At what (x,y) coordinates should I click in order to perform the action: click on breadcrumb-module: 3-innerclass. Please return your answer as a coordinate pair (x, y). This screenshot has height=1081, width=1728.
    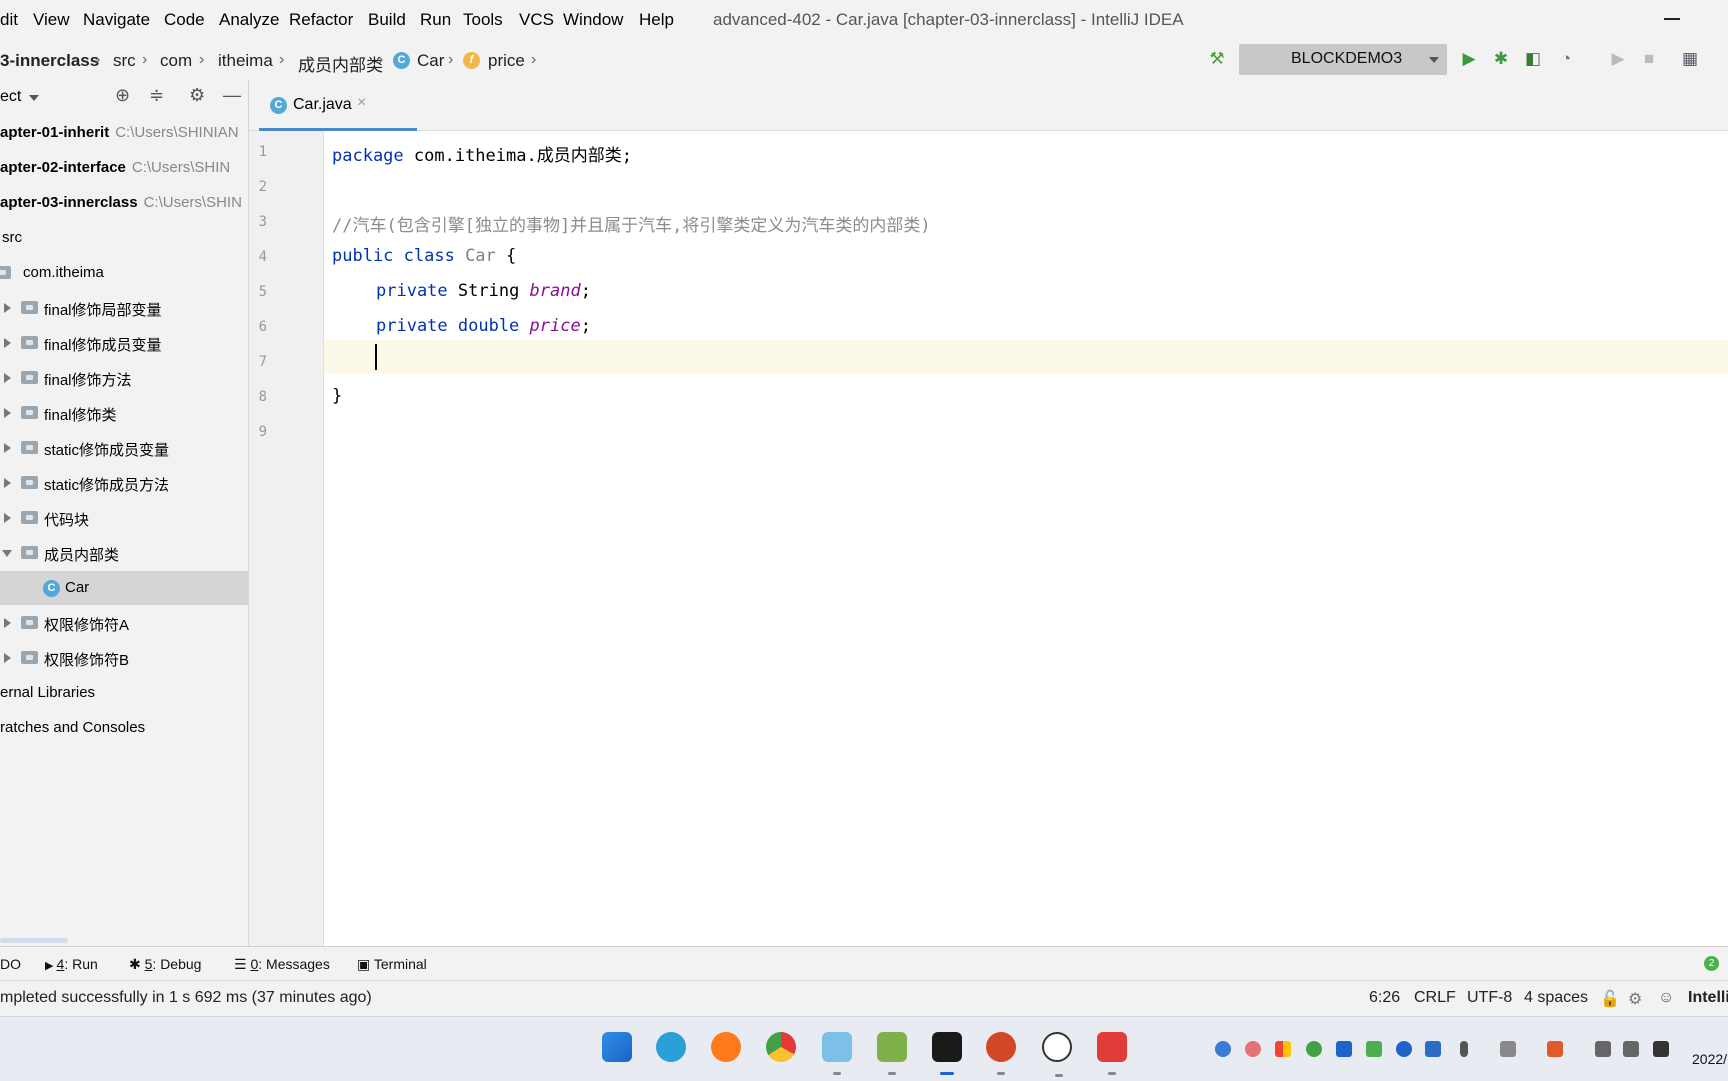
    Looking at the image, I should click on (49, 61).